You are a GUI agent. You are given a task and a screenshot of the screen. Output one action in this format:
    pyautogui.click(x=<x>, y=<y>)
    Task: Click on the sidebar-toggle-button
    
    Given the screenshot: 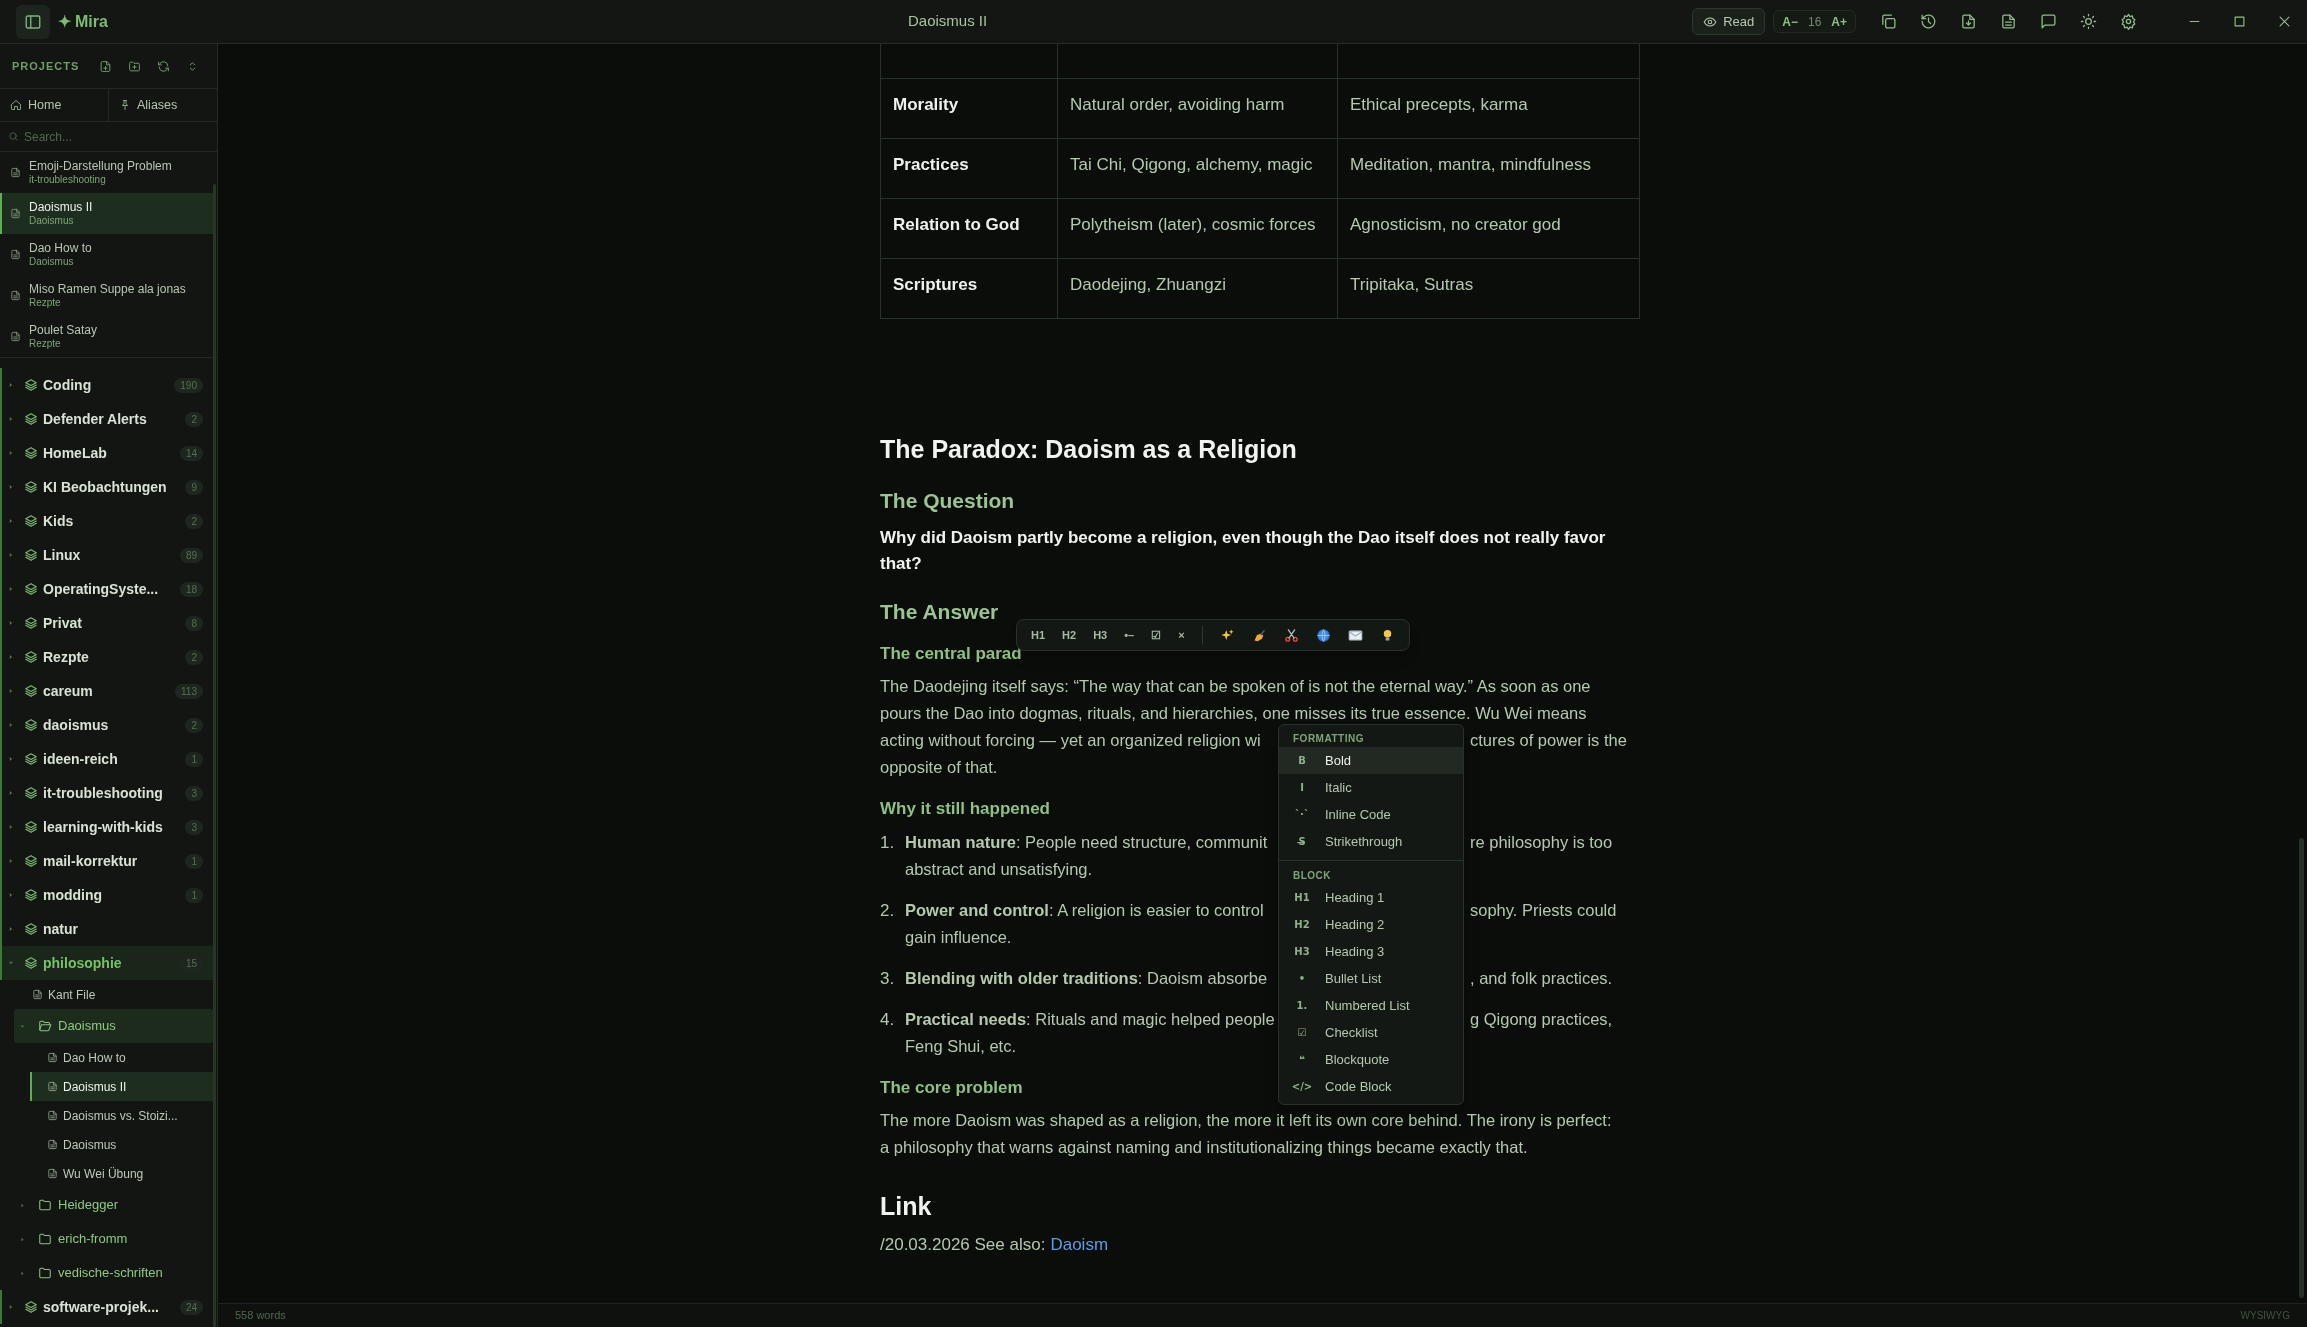 What is the action you would take?
    pyautogui.click(x=33, y=21)
    